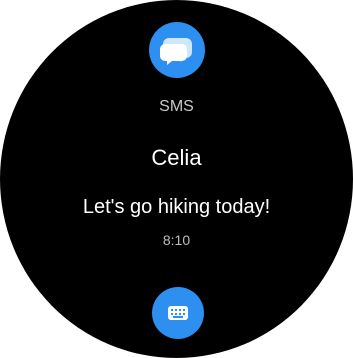 The image size is (353, 358). I want to click on message-bubbles-icon, so click(176, 51).